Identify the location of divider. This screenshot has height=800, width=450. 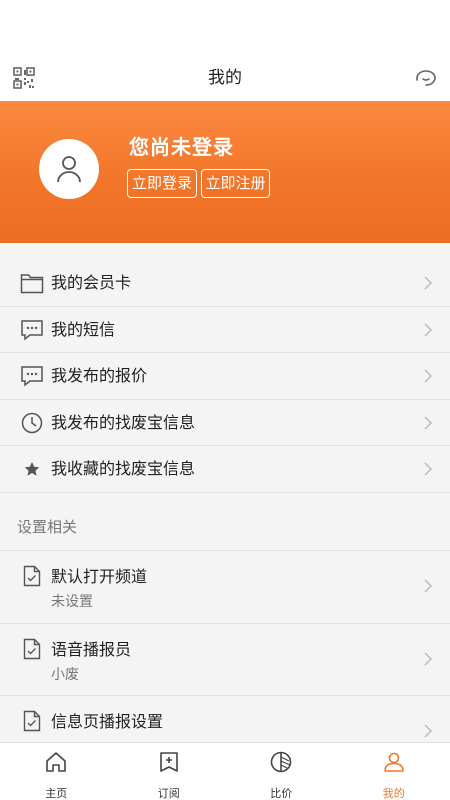
(225, 492).